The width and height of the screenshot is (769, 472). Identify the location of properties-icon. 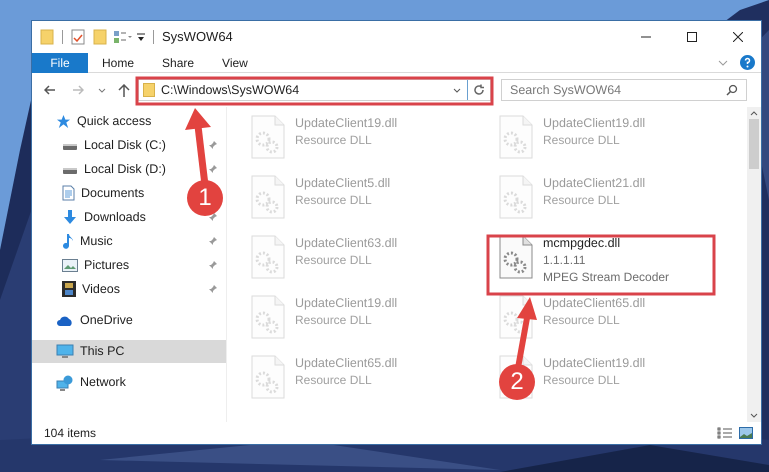
(123, 37).